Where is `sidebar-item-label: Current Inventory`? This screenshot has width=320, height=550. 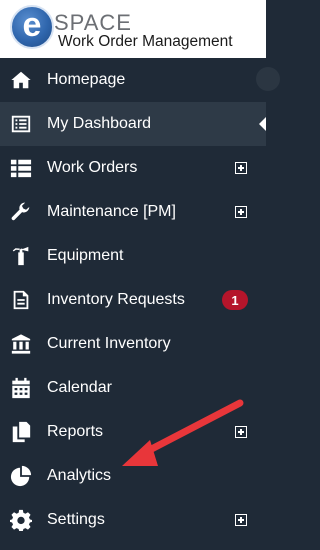
sidebar-item-label: Current Inventory is located at coordinates (109, 343).